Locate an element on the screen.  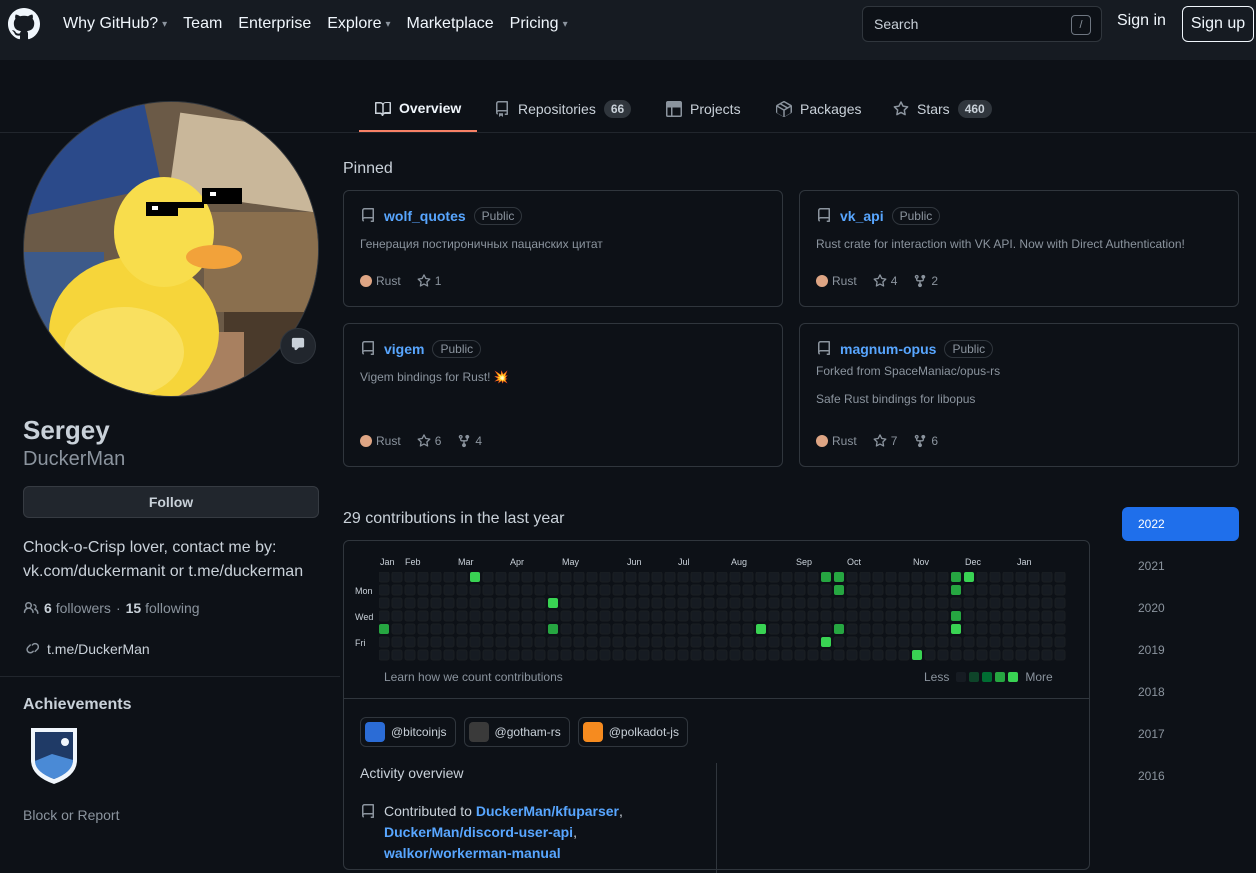
repo-stars: 6 is located at coordinates (429, 441).